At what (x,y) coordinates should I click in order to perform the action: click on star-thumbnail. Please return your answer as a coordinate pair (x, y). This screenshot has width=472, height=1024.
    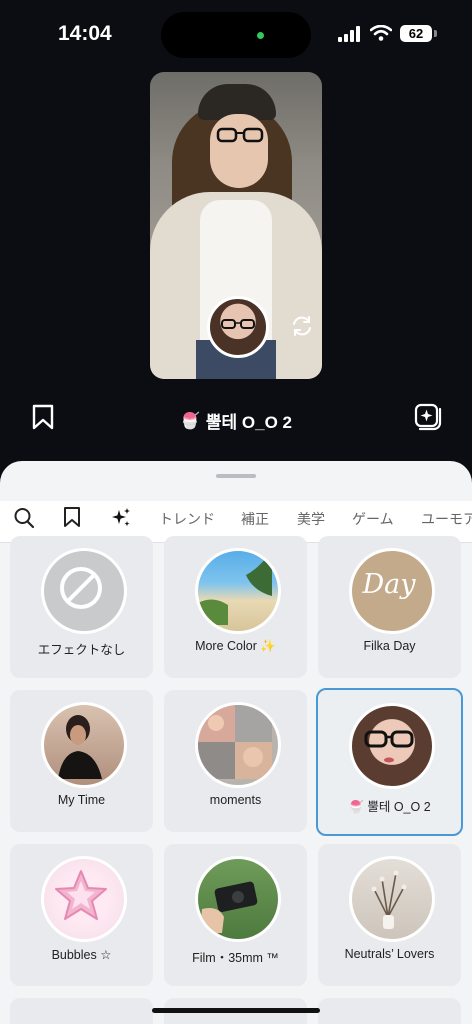
    Looking at the image, I should click on (84, 899).